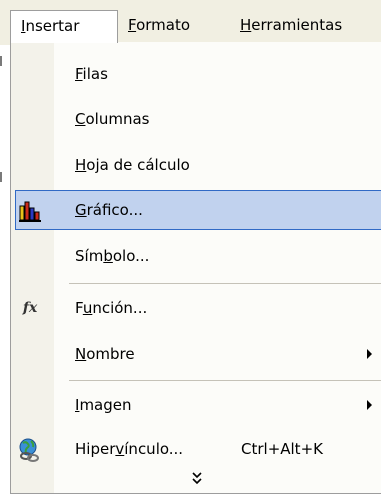 This screenshot has height=494, width=381. What do you see at coordinates (30, 210) in the screenshot?
I see `chart-icon` at bounding box center [30, 210].